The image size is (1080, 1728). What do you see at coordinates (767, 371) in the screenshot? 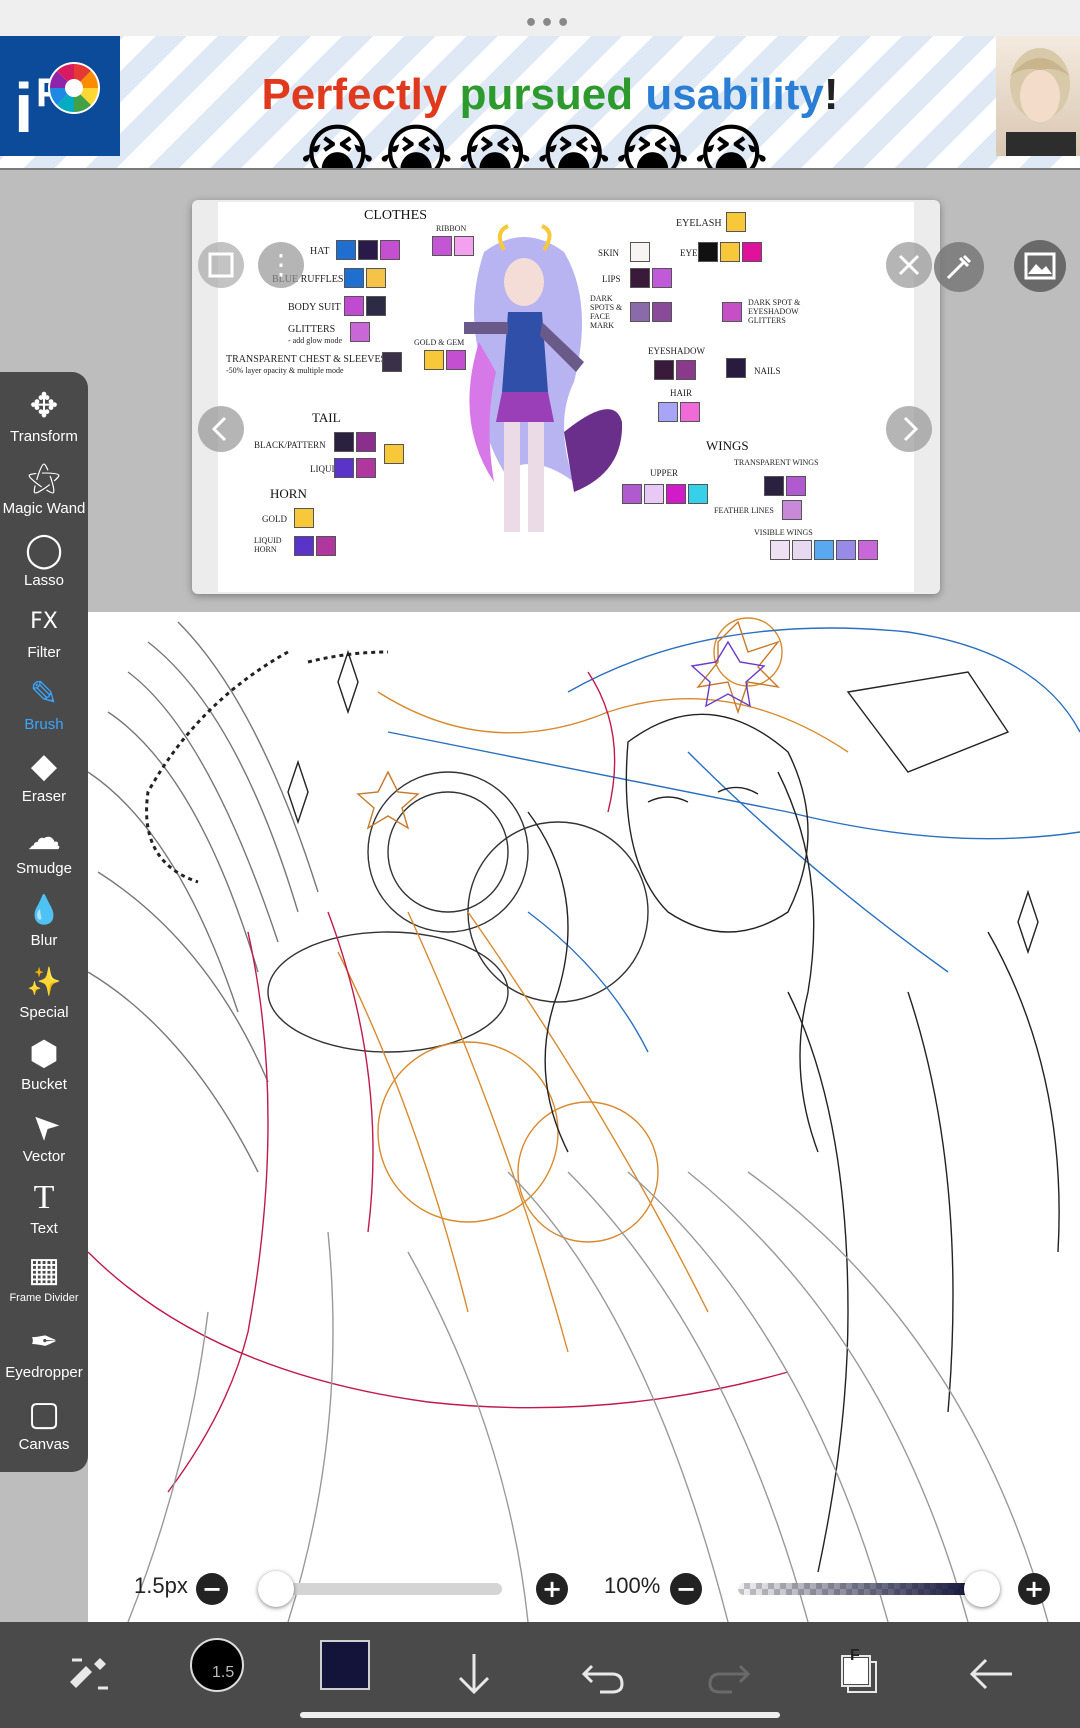
I see `ref-label-nails: NAILS` at bounding box center [767, 371].